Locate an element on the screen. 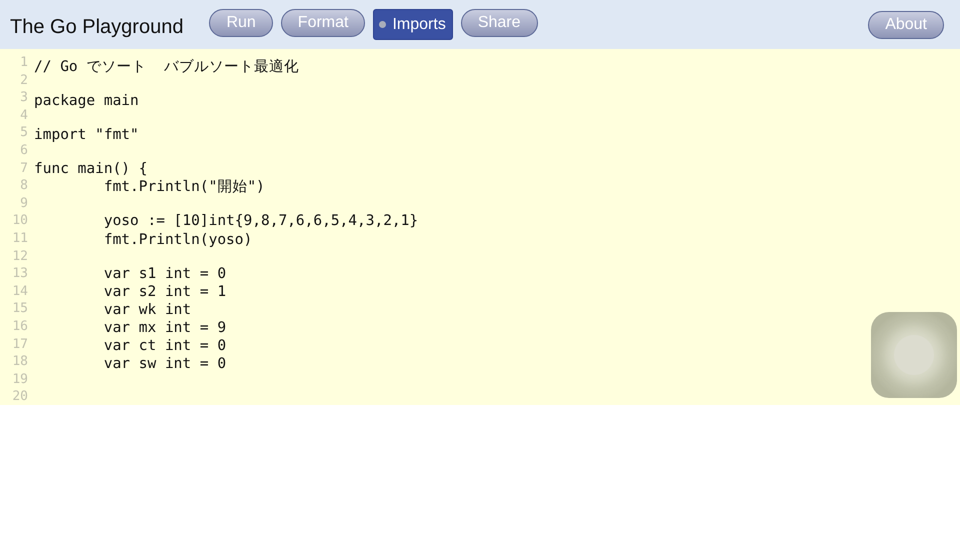  toolbar-button: Format is located at coordinates (323, 23).